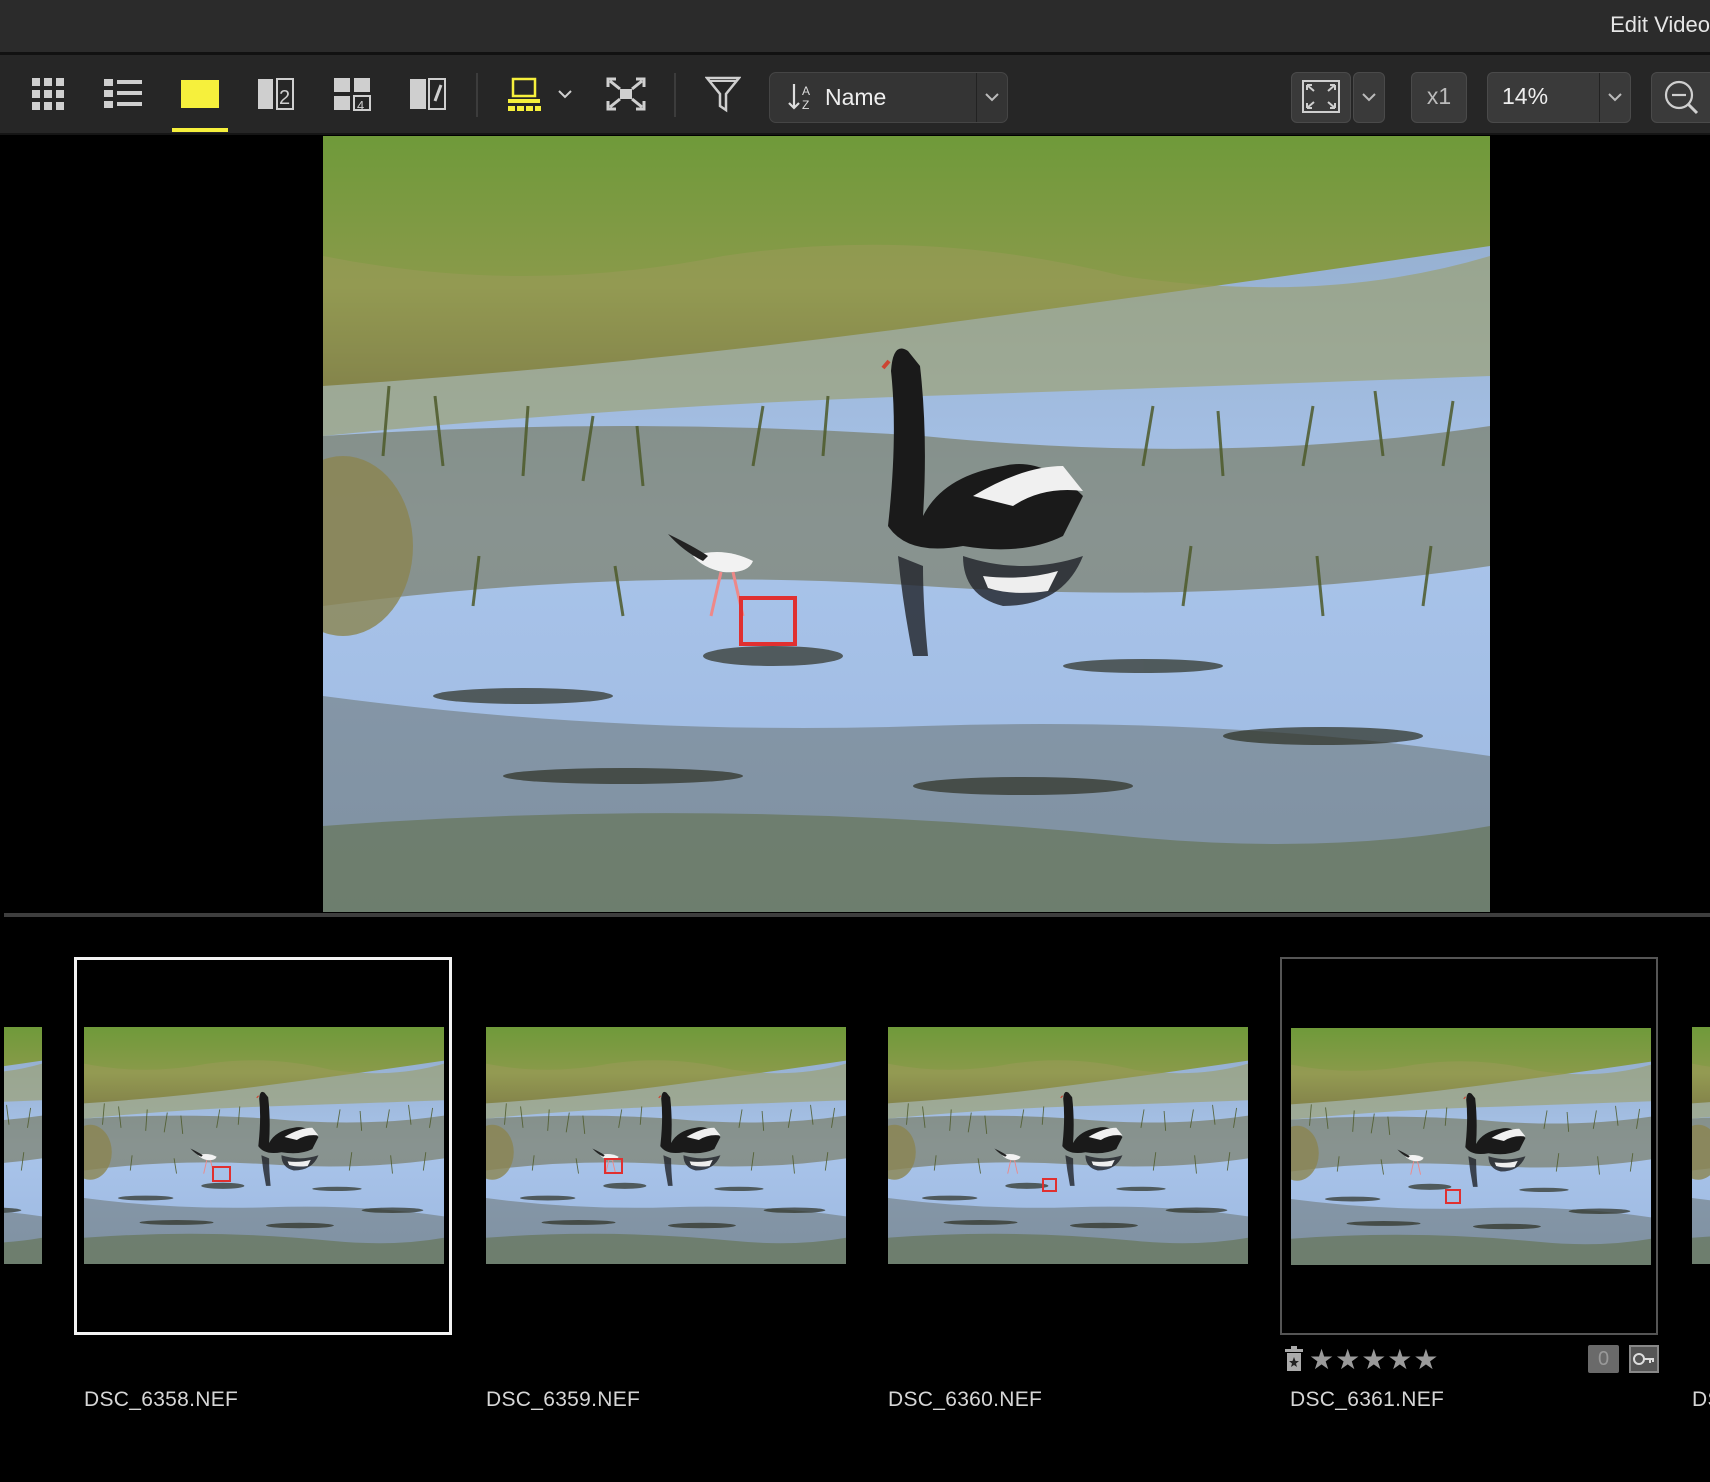 Image resolution: width=1710 pixels, height=1482 pixels. I want to click on filmstrip-layout-icon, so click(526, 94).